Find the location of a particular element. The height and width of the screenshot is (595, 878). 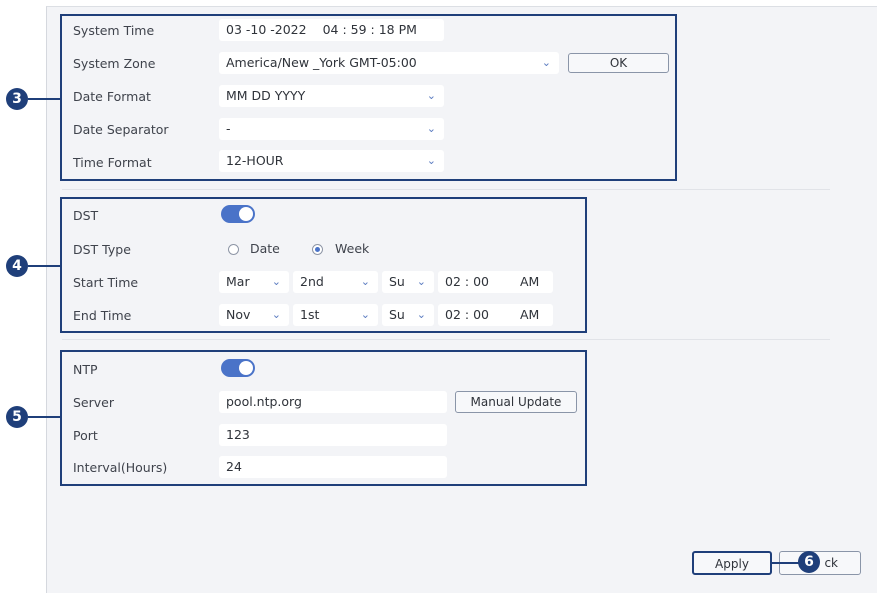

callout-4: 4 is located at coordinates (17, 266).